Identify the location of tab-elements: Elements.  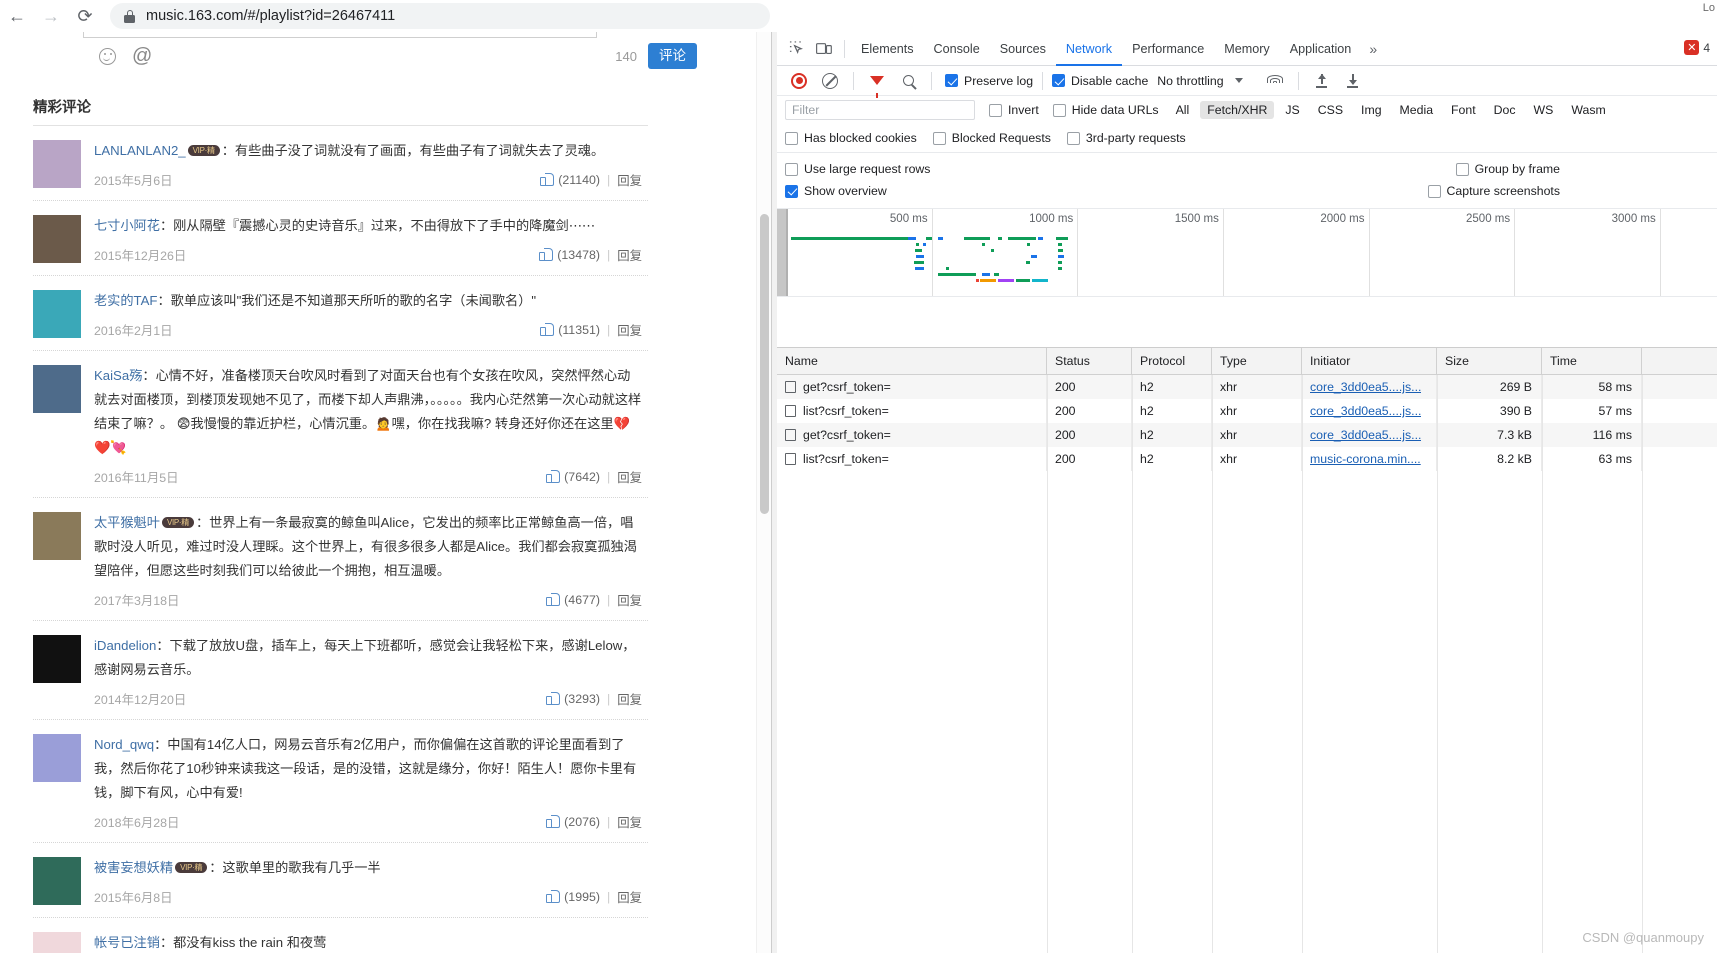
(887, 49).